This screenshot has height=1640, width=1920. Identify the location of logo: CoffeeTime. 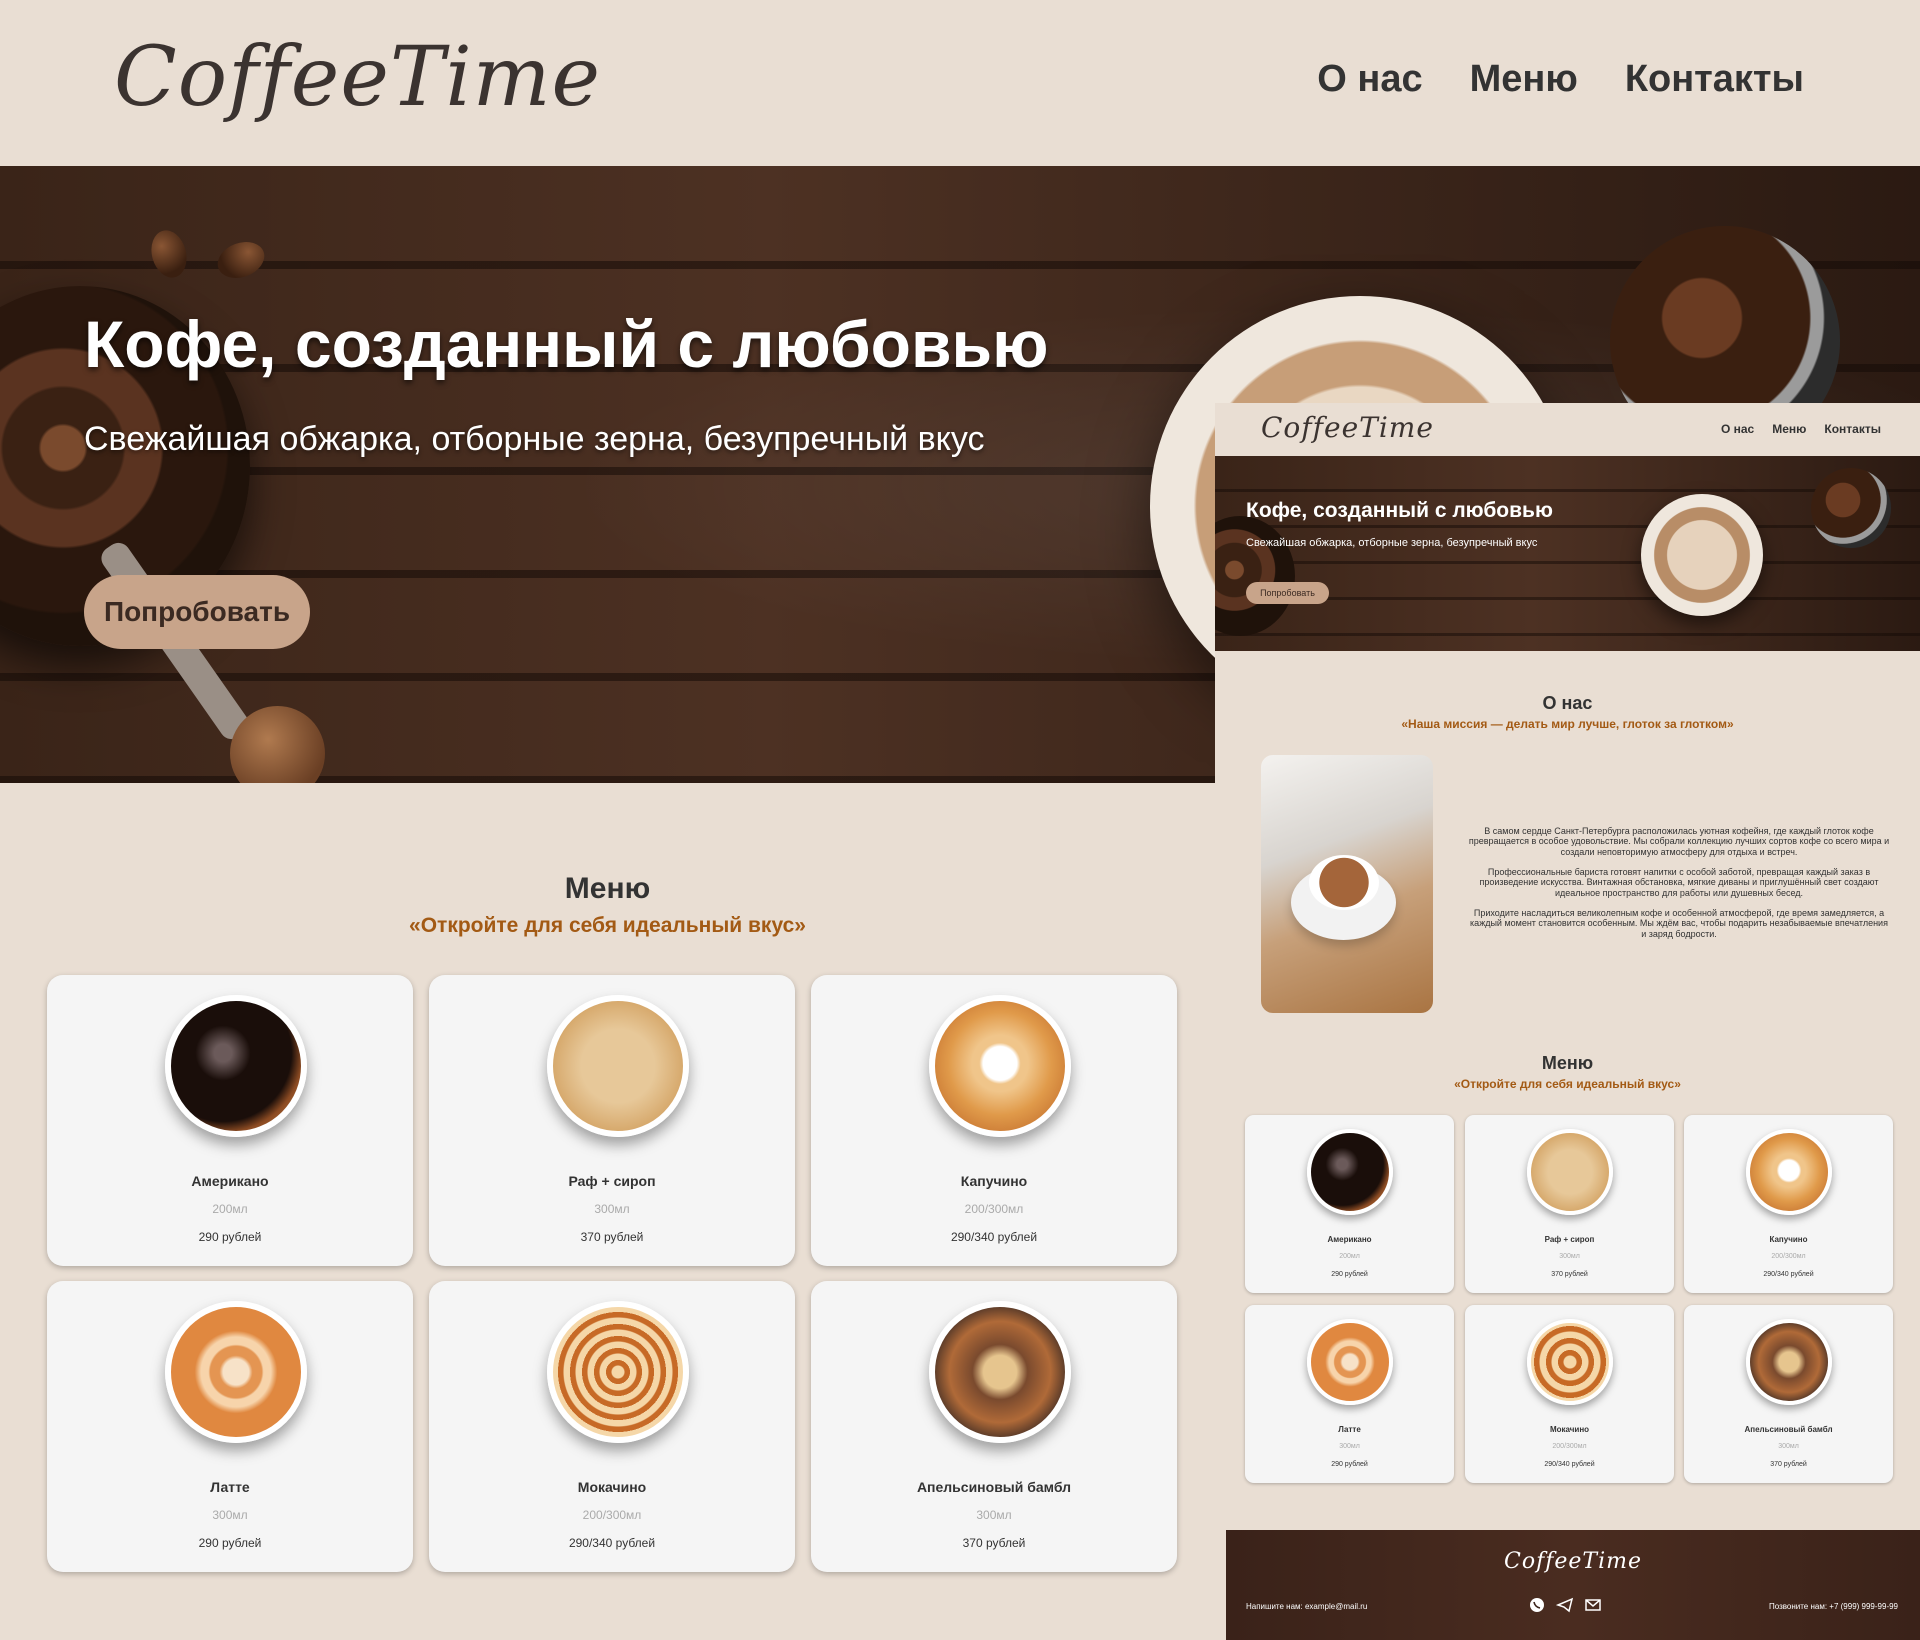
(357, 77).